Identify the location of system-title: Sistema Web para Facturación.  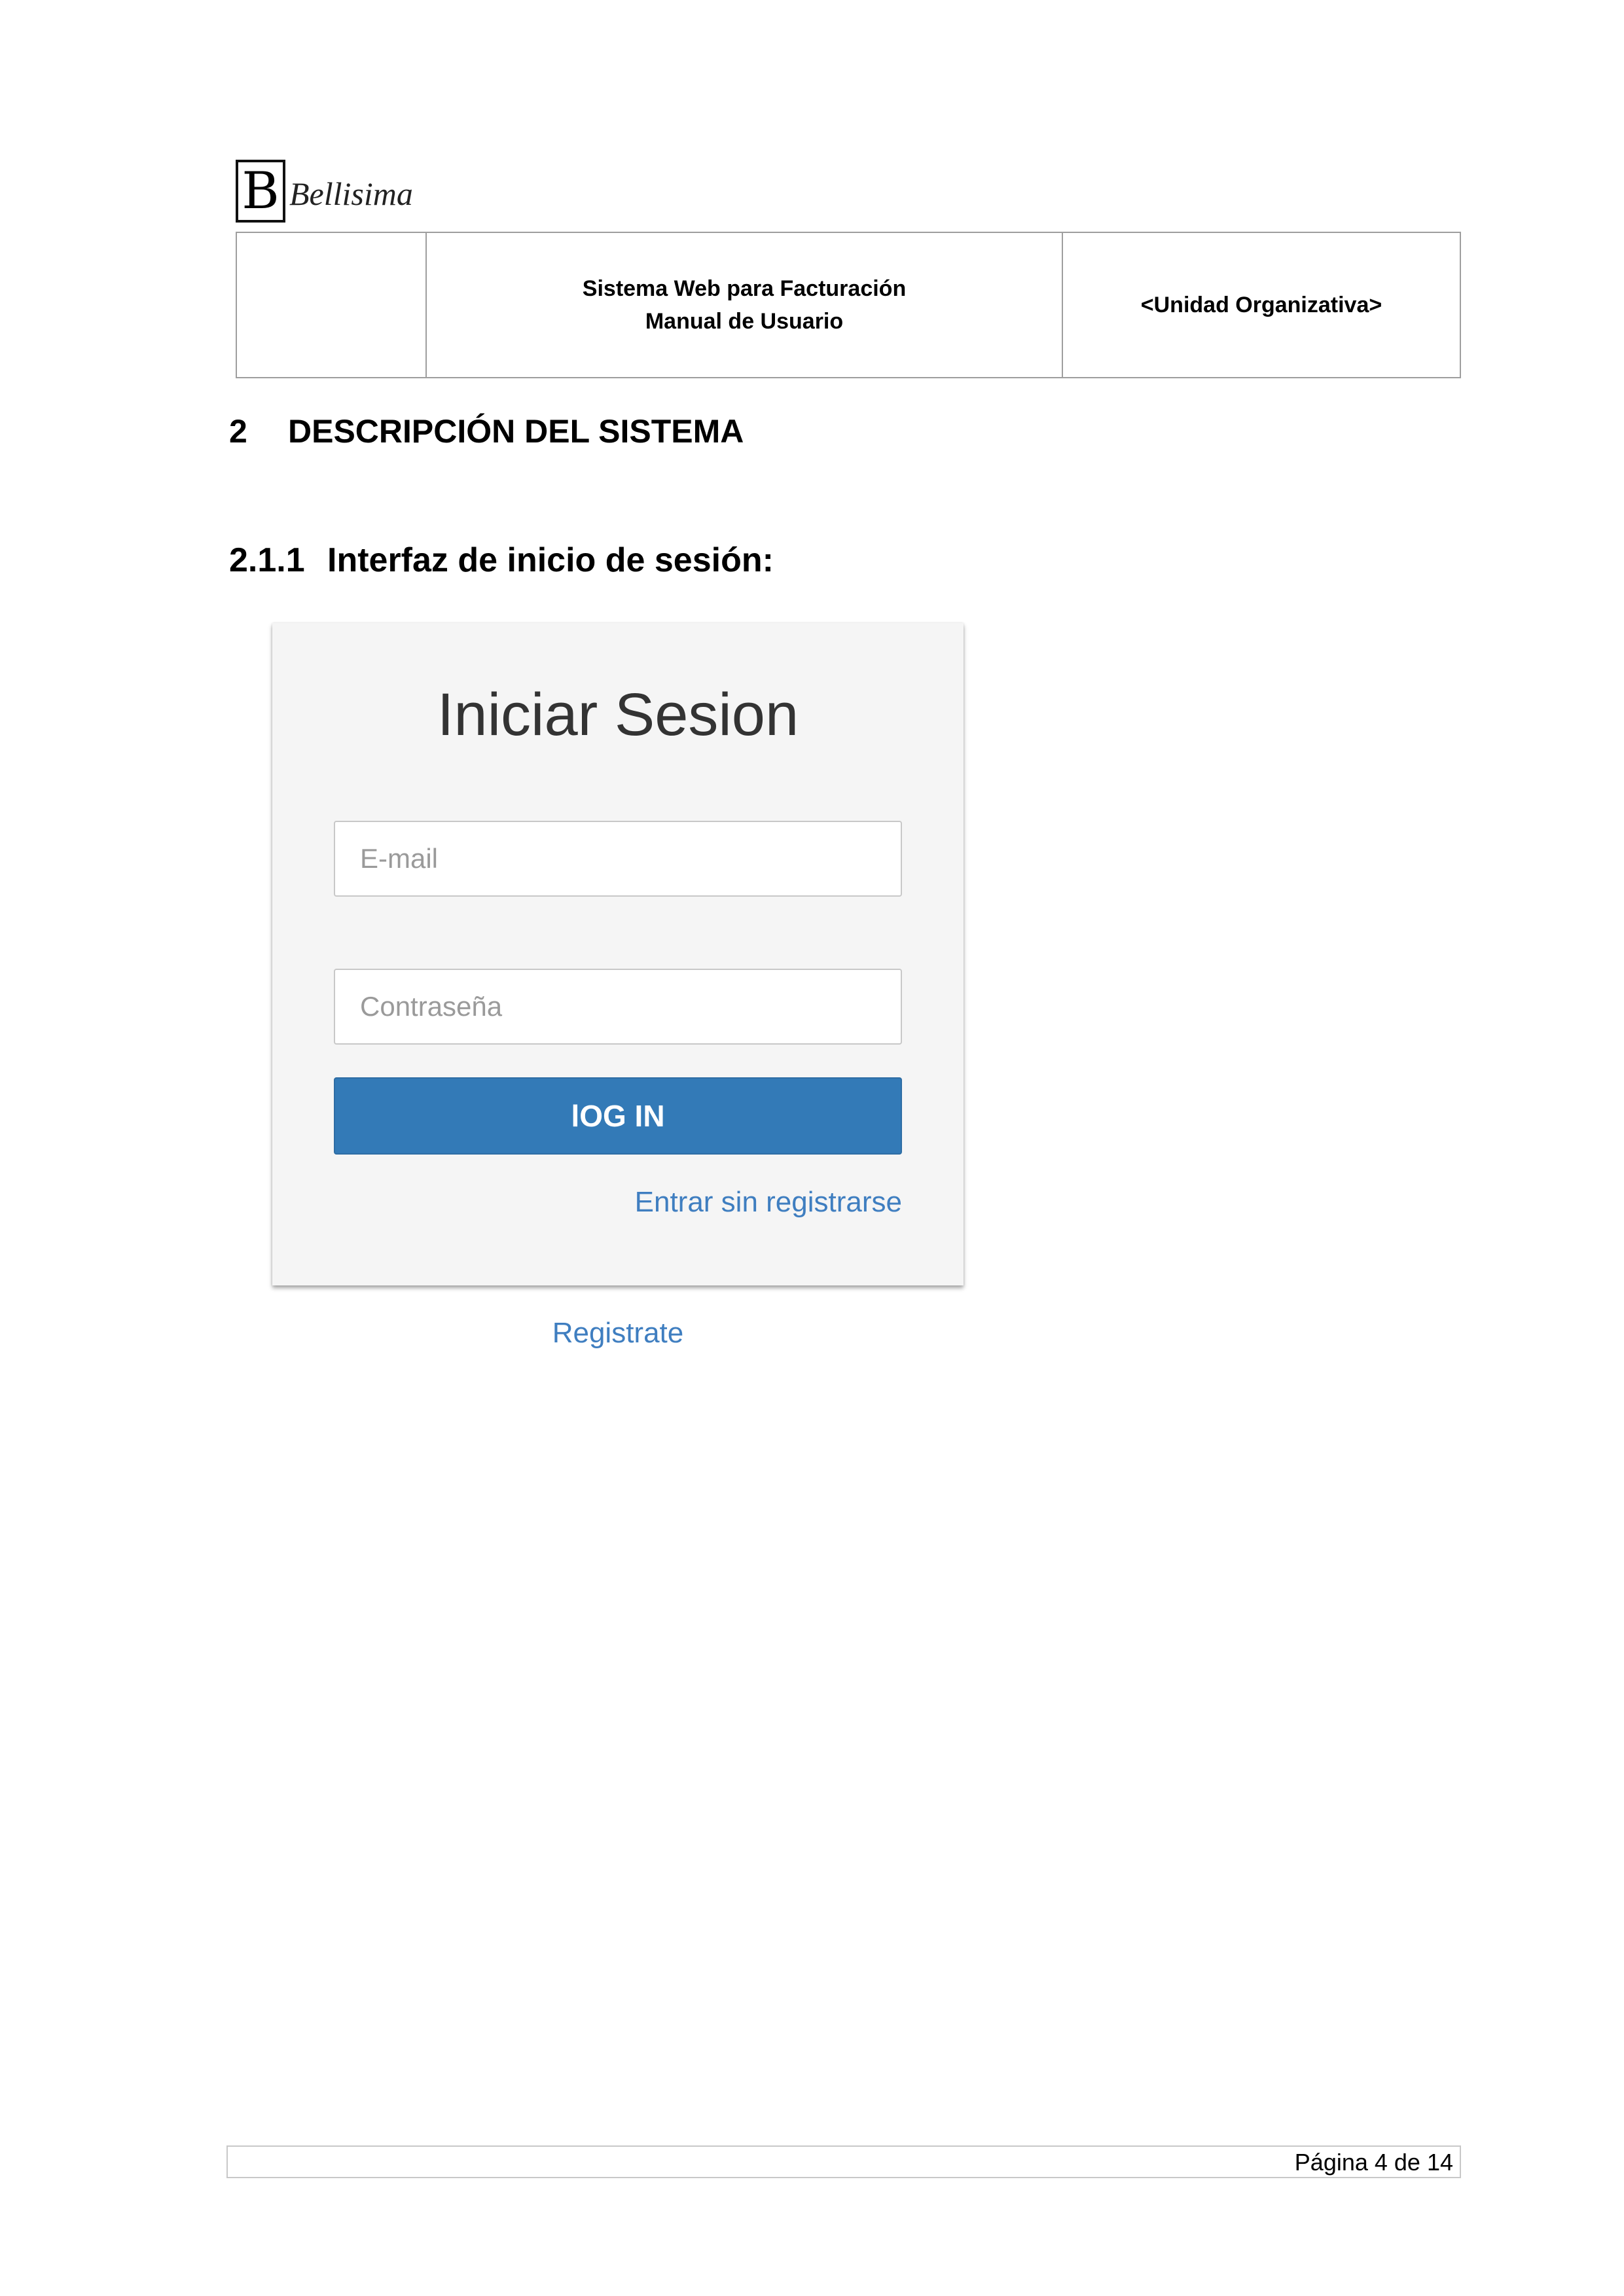
(744, 288).